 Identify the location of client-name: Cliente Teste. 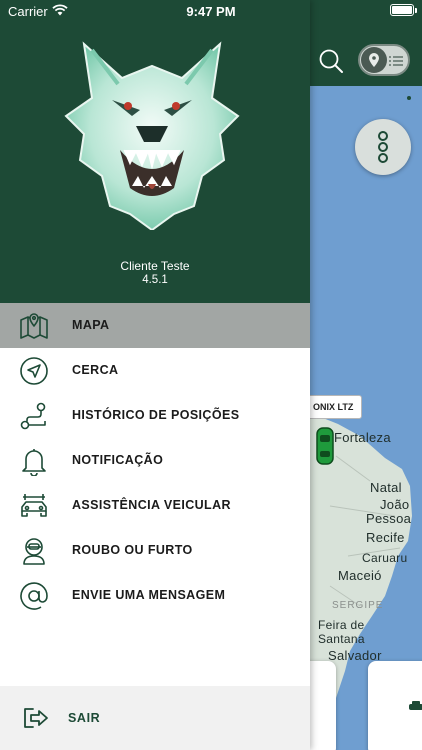
(155, 266).